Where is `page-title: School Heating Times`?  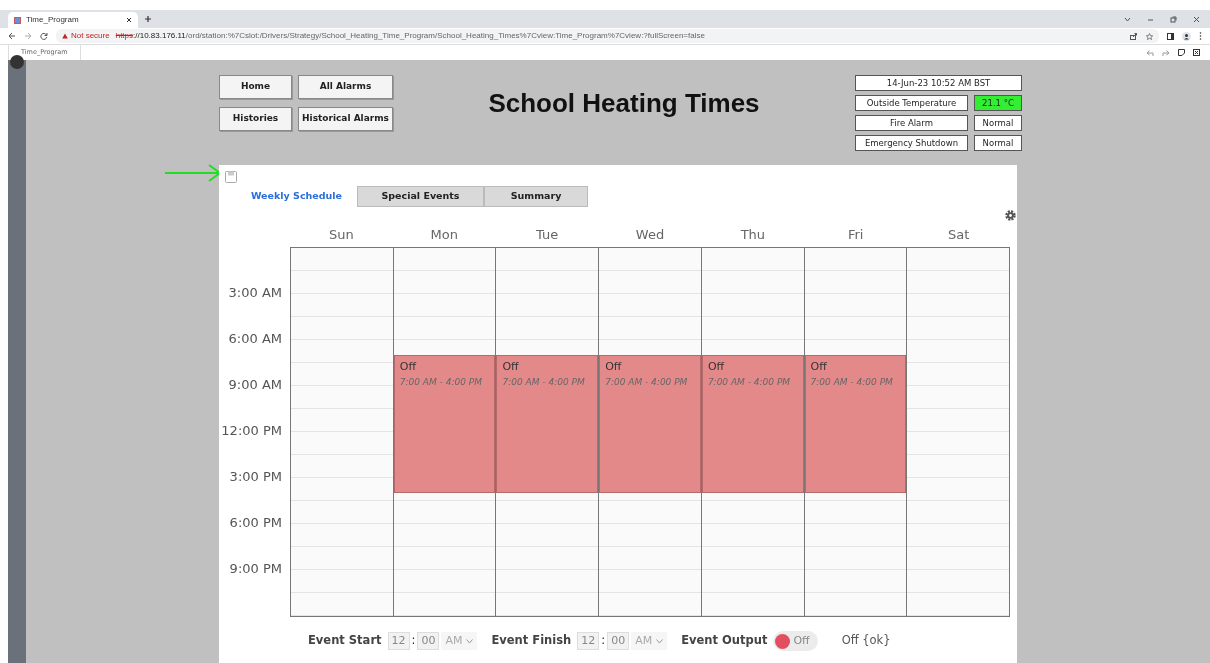
page-title: School Heating Times is located at coordinates (624, 104).